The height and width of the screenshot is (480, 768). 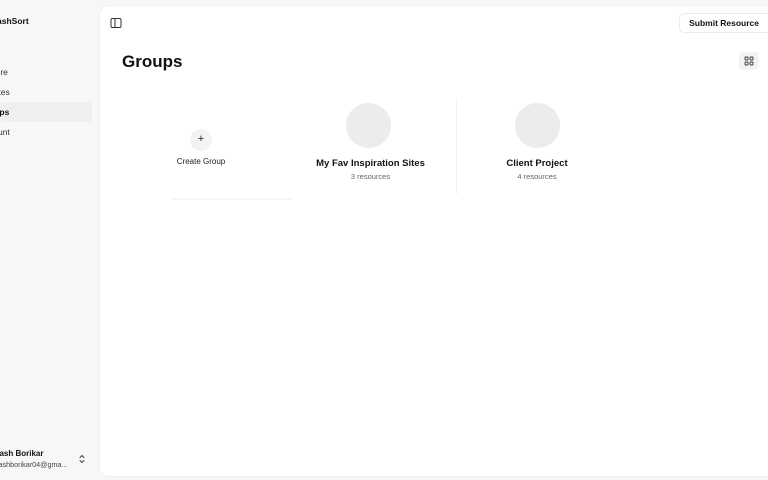 I want to click on grid-view-icon, so click(x=749, y=61).